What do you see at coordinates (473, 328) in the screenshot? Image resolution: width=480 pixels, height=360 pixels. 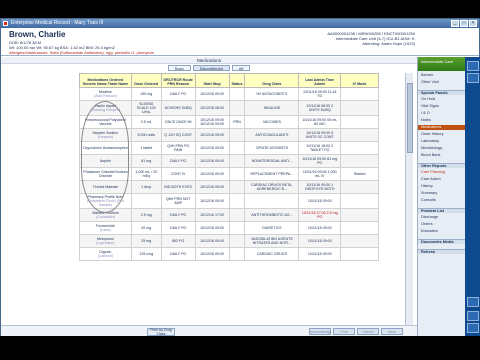 I see `settings-icon` at bounding box center [473, 328].